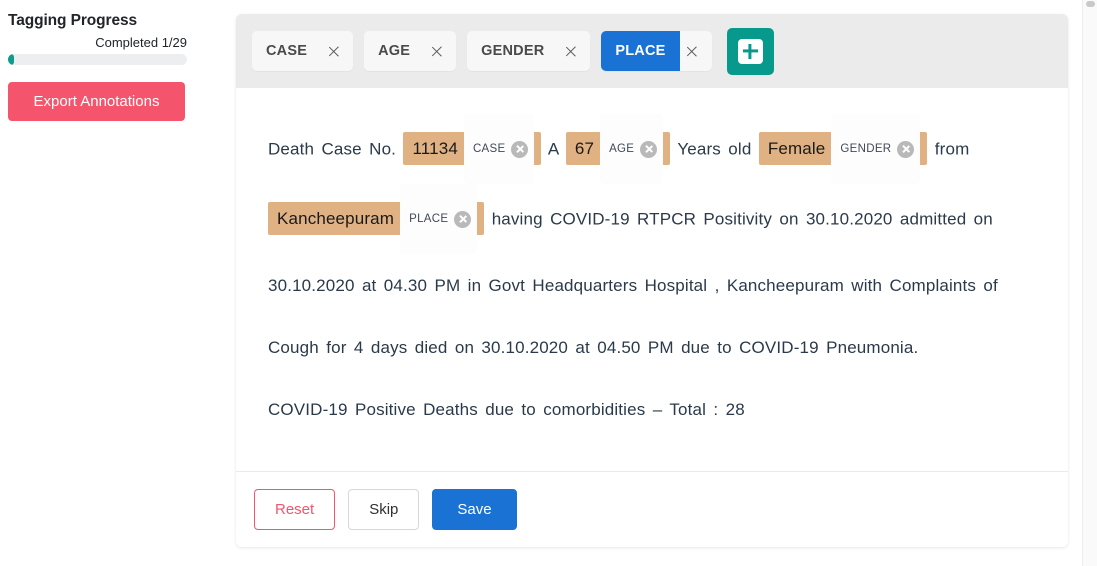 The image size is (1097, 566). Describe the element at coordinates (1089, 283) in the screenshot. I see `vertical-scrollbar` at that location.